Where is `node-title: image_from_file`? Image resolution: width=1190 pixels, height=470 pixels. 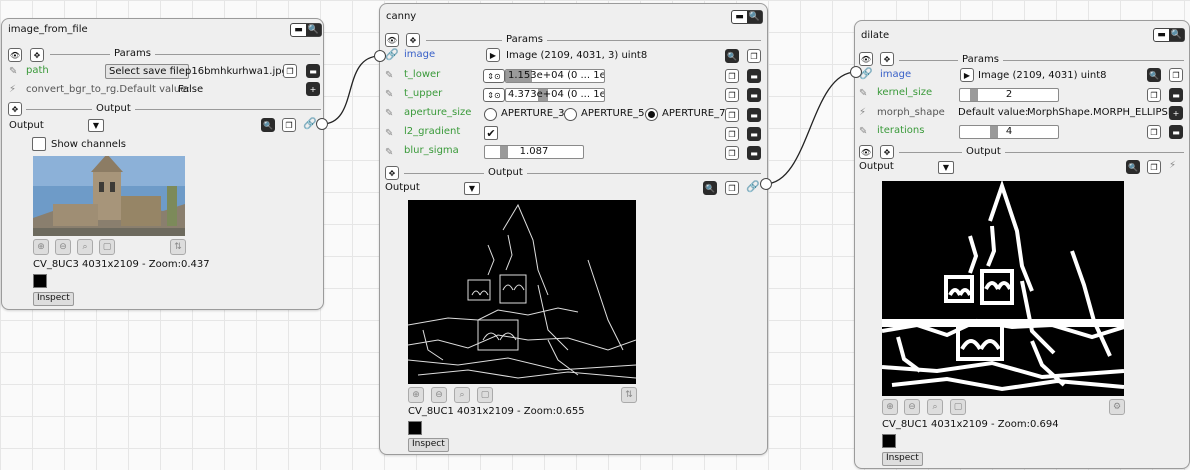 node-title: image_from_file is located at coordinates (48, 29).